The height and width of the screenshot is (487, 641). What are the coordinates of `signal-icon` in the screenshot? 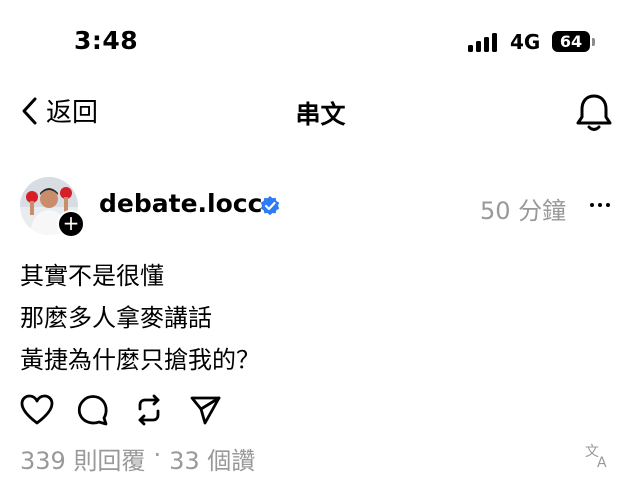 It's located at (482, 42).